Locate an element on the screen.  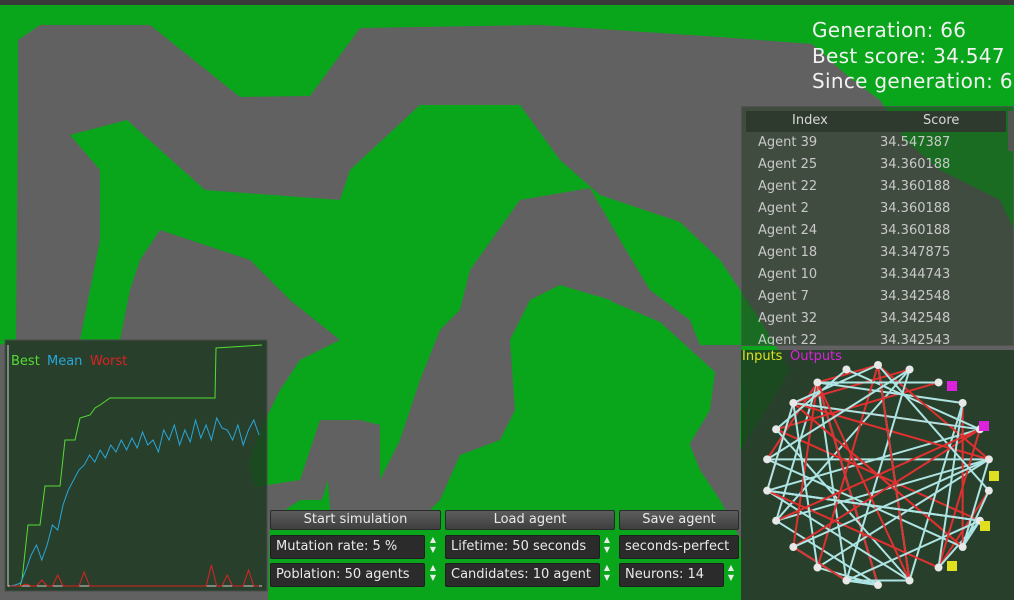
save-agent-button: Save agent is located at coordinates (679, 520).